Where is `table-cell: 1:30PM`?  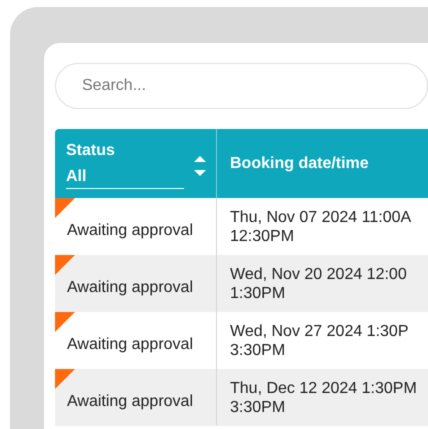
table-cell: 1:30PM is located at coordinates (258, 293).